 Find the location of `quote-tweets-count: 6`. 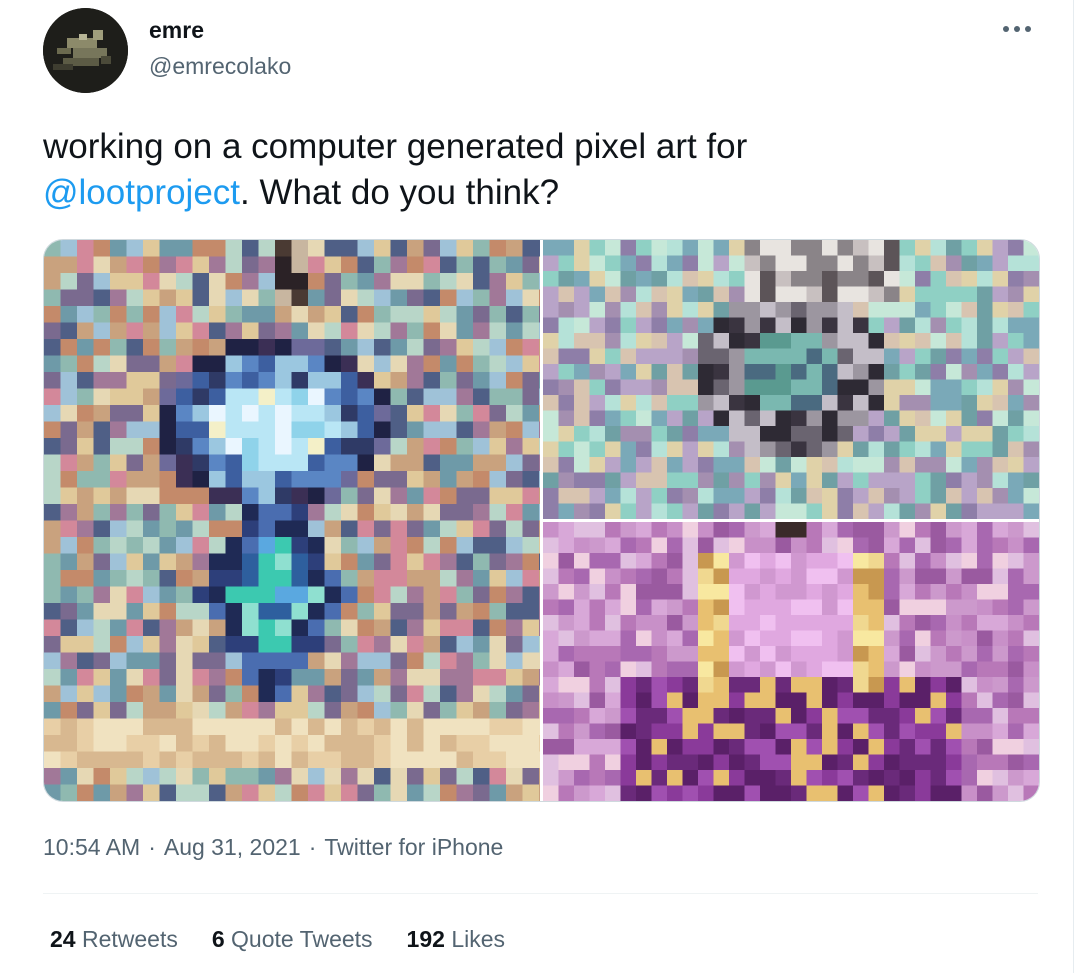

quote-tweets-count: 6 is located at coordinates (218, 939).